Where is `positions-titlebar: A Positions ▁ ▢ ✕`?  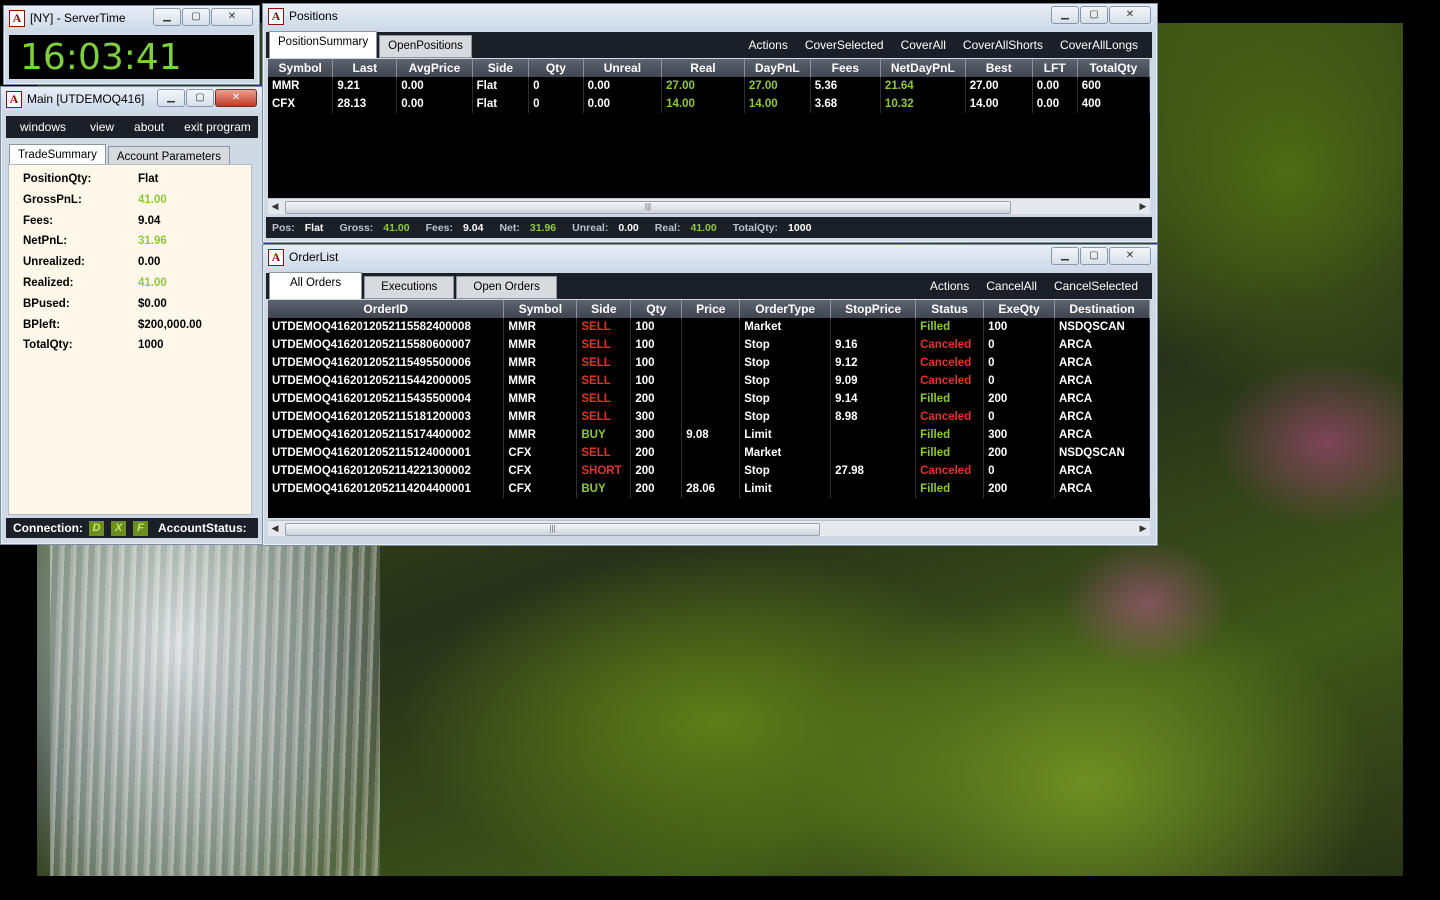
positions-titlebar: A Positions ▁ ▢ ✕ is located at coordinates (710, 16).